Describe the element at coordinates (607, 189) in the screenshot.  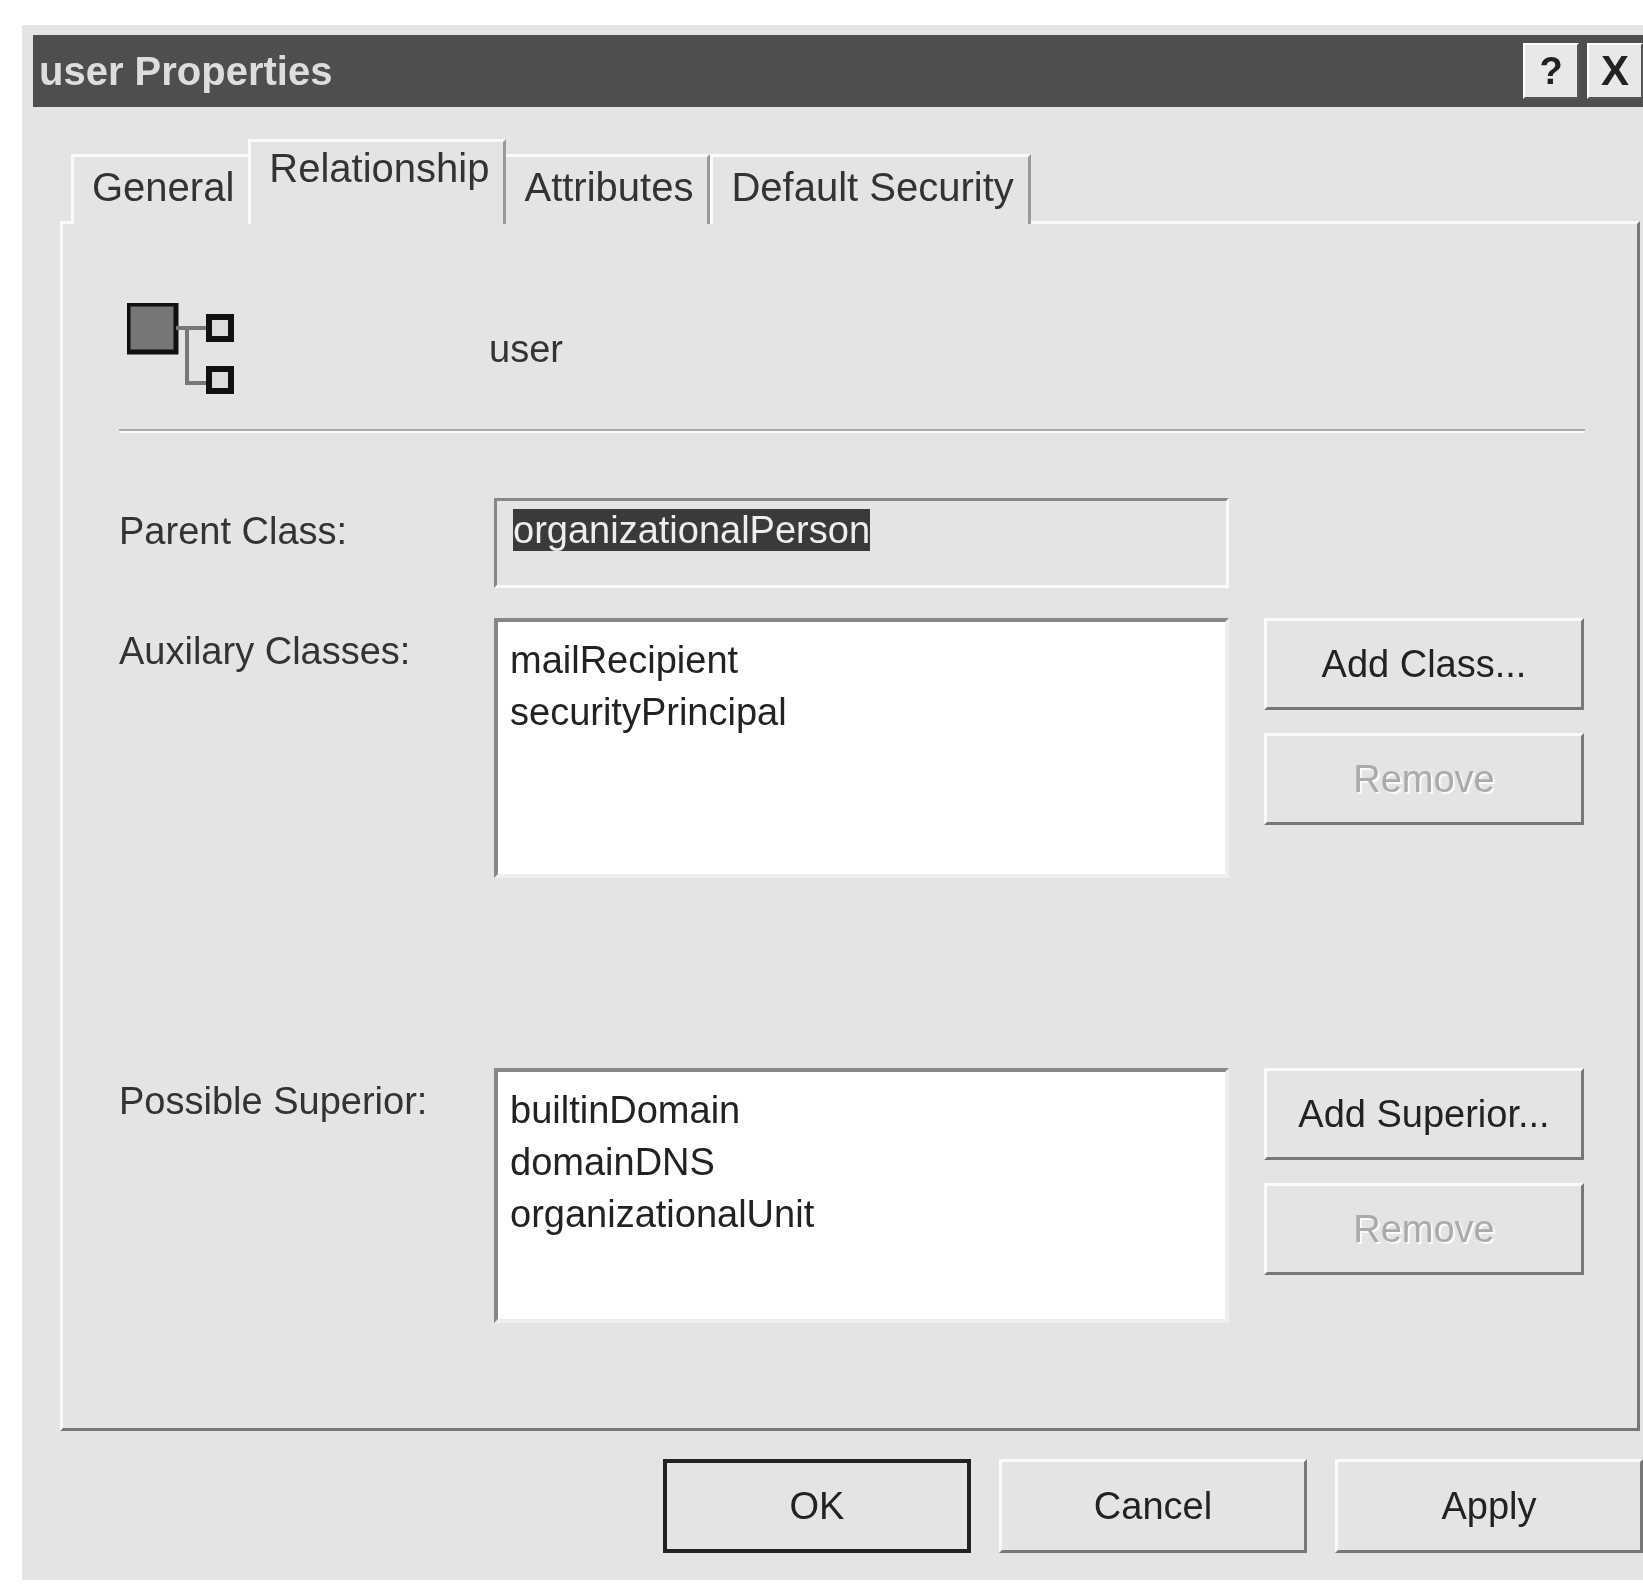
I see `tab: Attributes` at that location.